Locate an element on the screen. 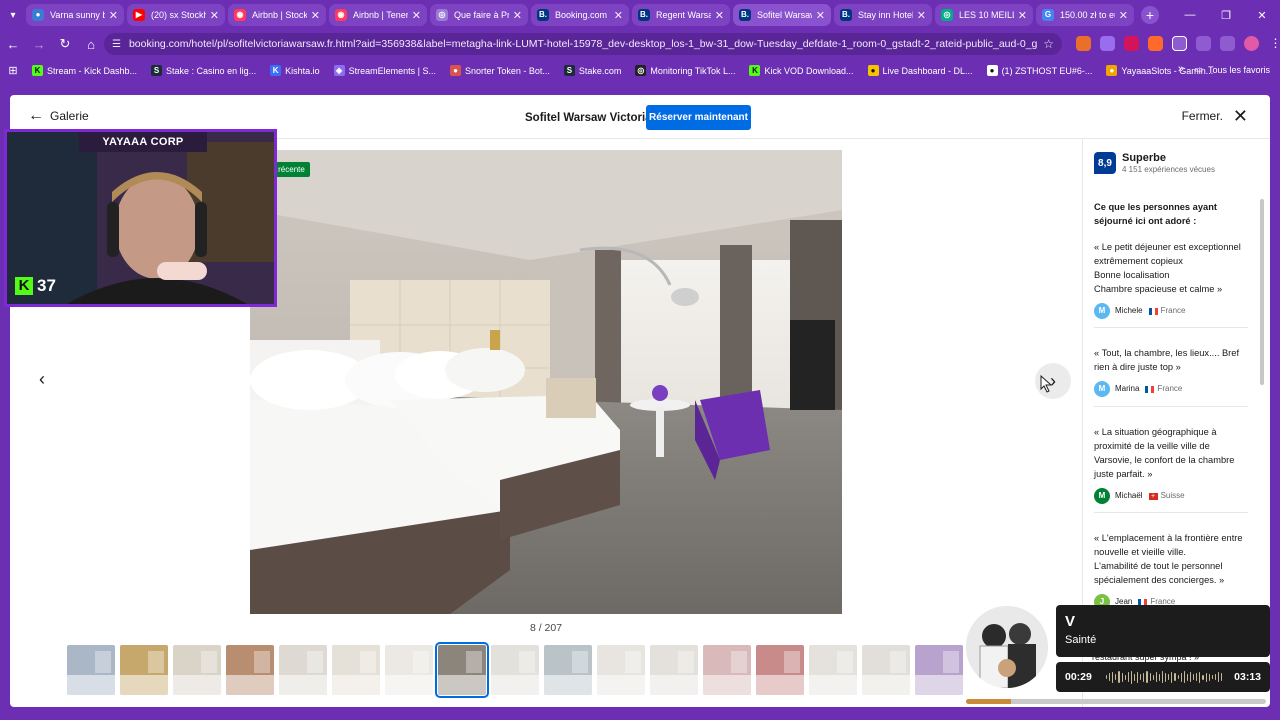 The width and height of the screenshot is (1280, 720). browser-tab: ◎ LES 10 MEILLE ✕ is located at coordinates (984, 15).